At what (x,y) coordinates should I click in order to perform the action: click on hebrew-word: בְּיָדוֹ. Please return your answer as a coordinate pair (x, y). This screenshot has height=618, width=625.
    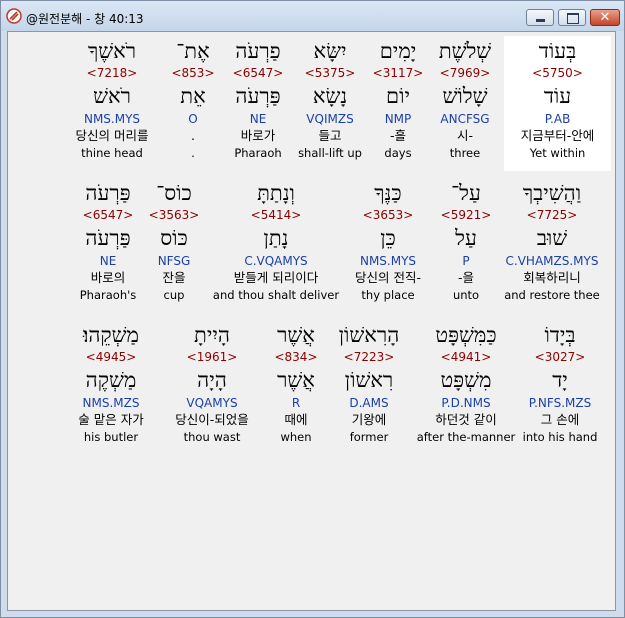
    Looking at the image, I should click on (560, 335).